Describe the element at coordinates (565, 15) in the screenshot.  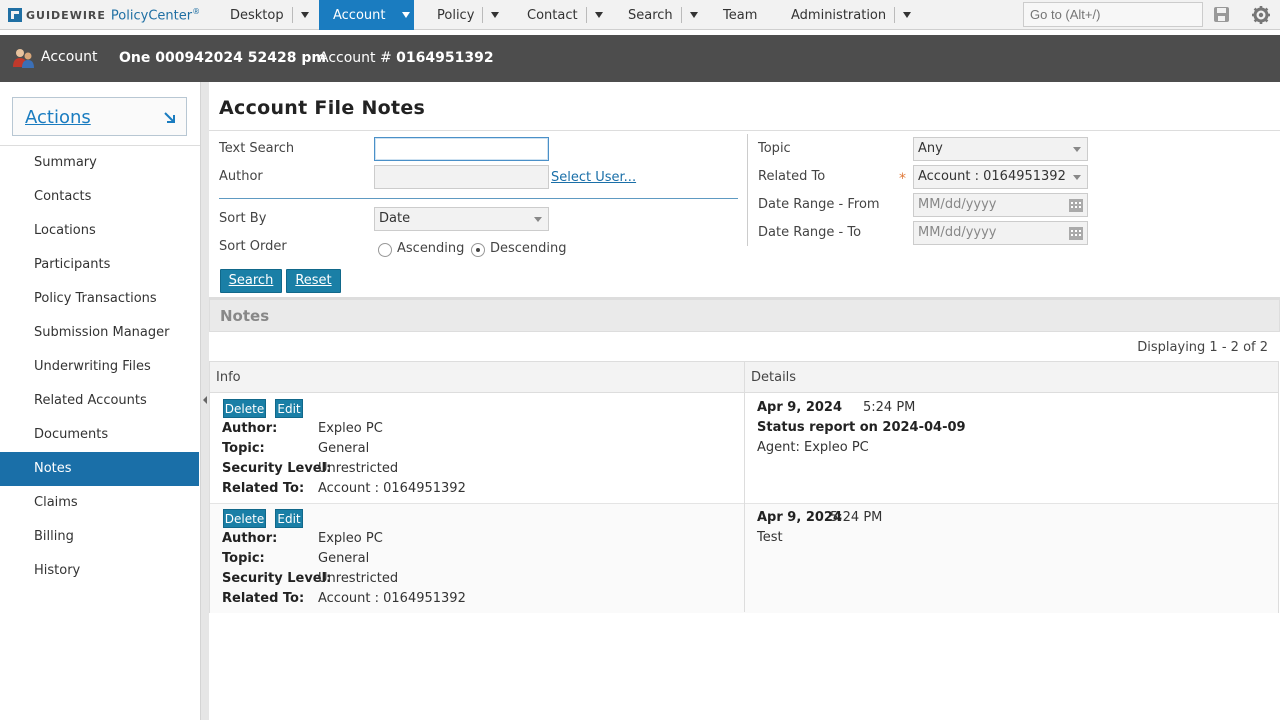
I see `nav-contact: Contact` at that location.